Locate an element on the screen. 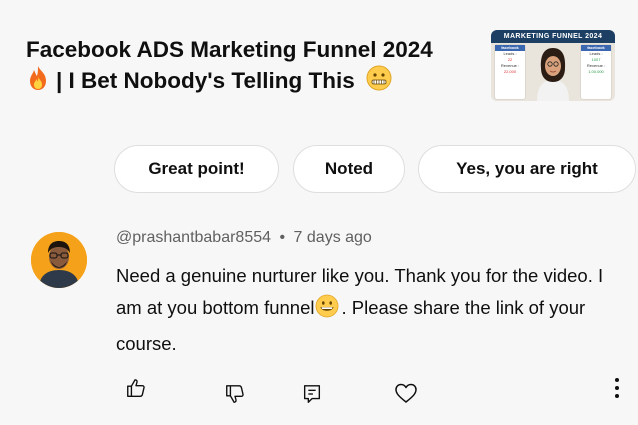  dislike-button is located at coordinates (235, 394).